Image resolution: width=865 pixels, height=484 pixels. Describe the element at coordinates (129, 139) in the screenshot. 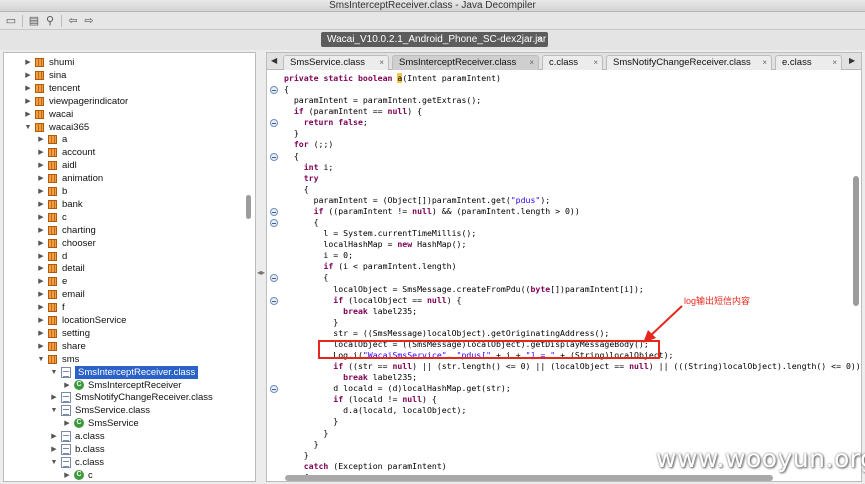

I see `tree-item-package: ▶ a` at that location.